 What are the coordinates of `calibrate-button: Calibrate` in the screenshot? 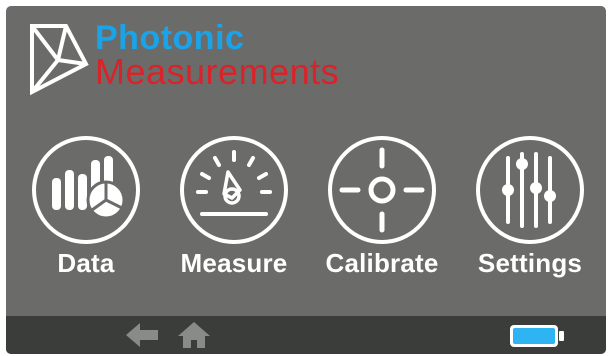 It's located at (382, 214).